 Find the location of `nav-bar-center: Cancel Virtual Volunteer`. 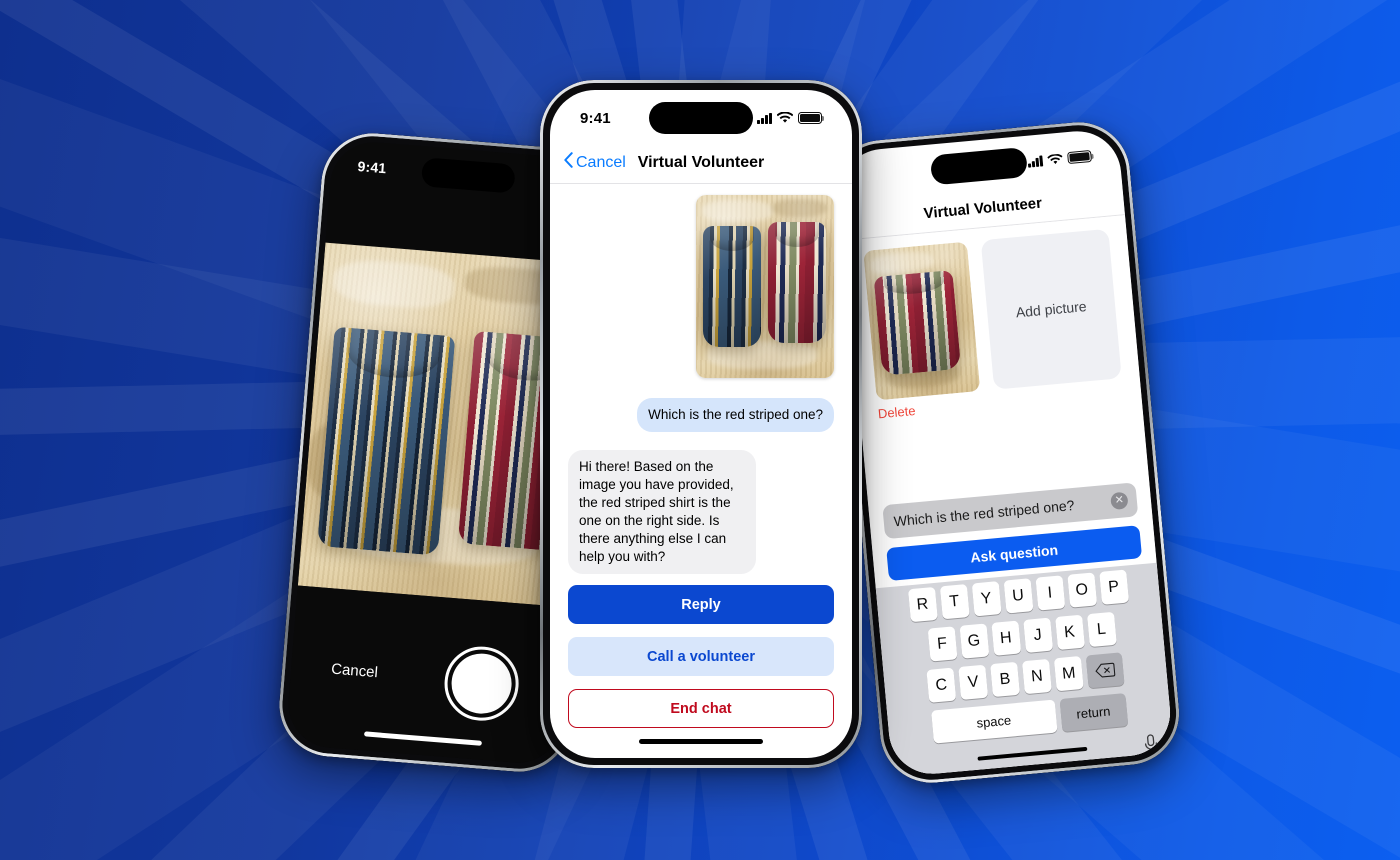

nav-bar-center: Cancel Virtual Volunteer is located at coordinates (701, 163).